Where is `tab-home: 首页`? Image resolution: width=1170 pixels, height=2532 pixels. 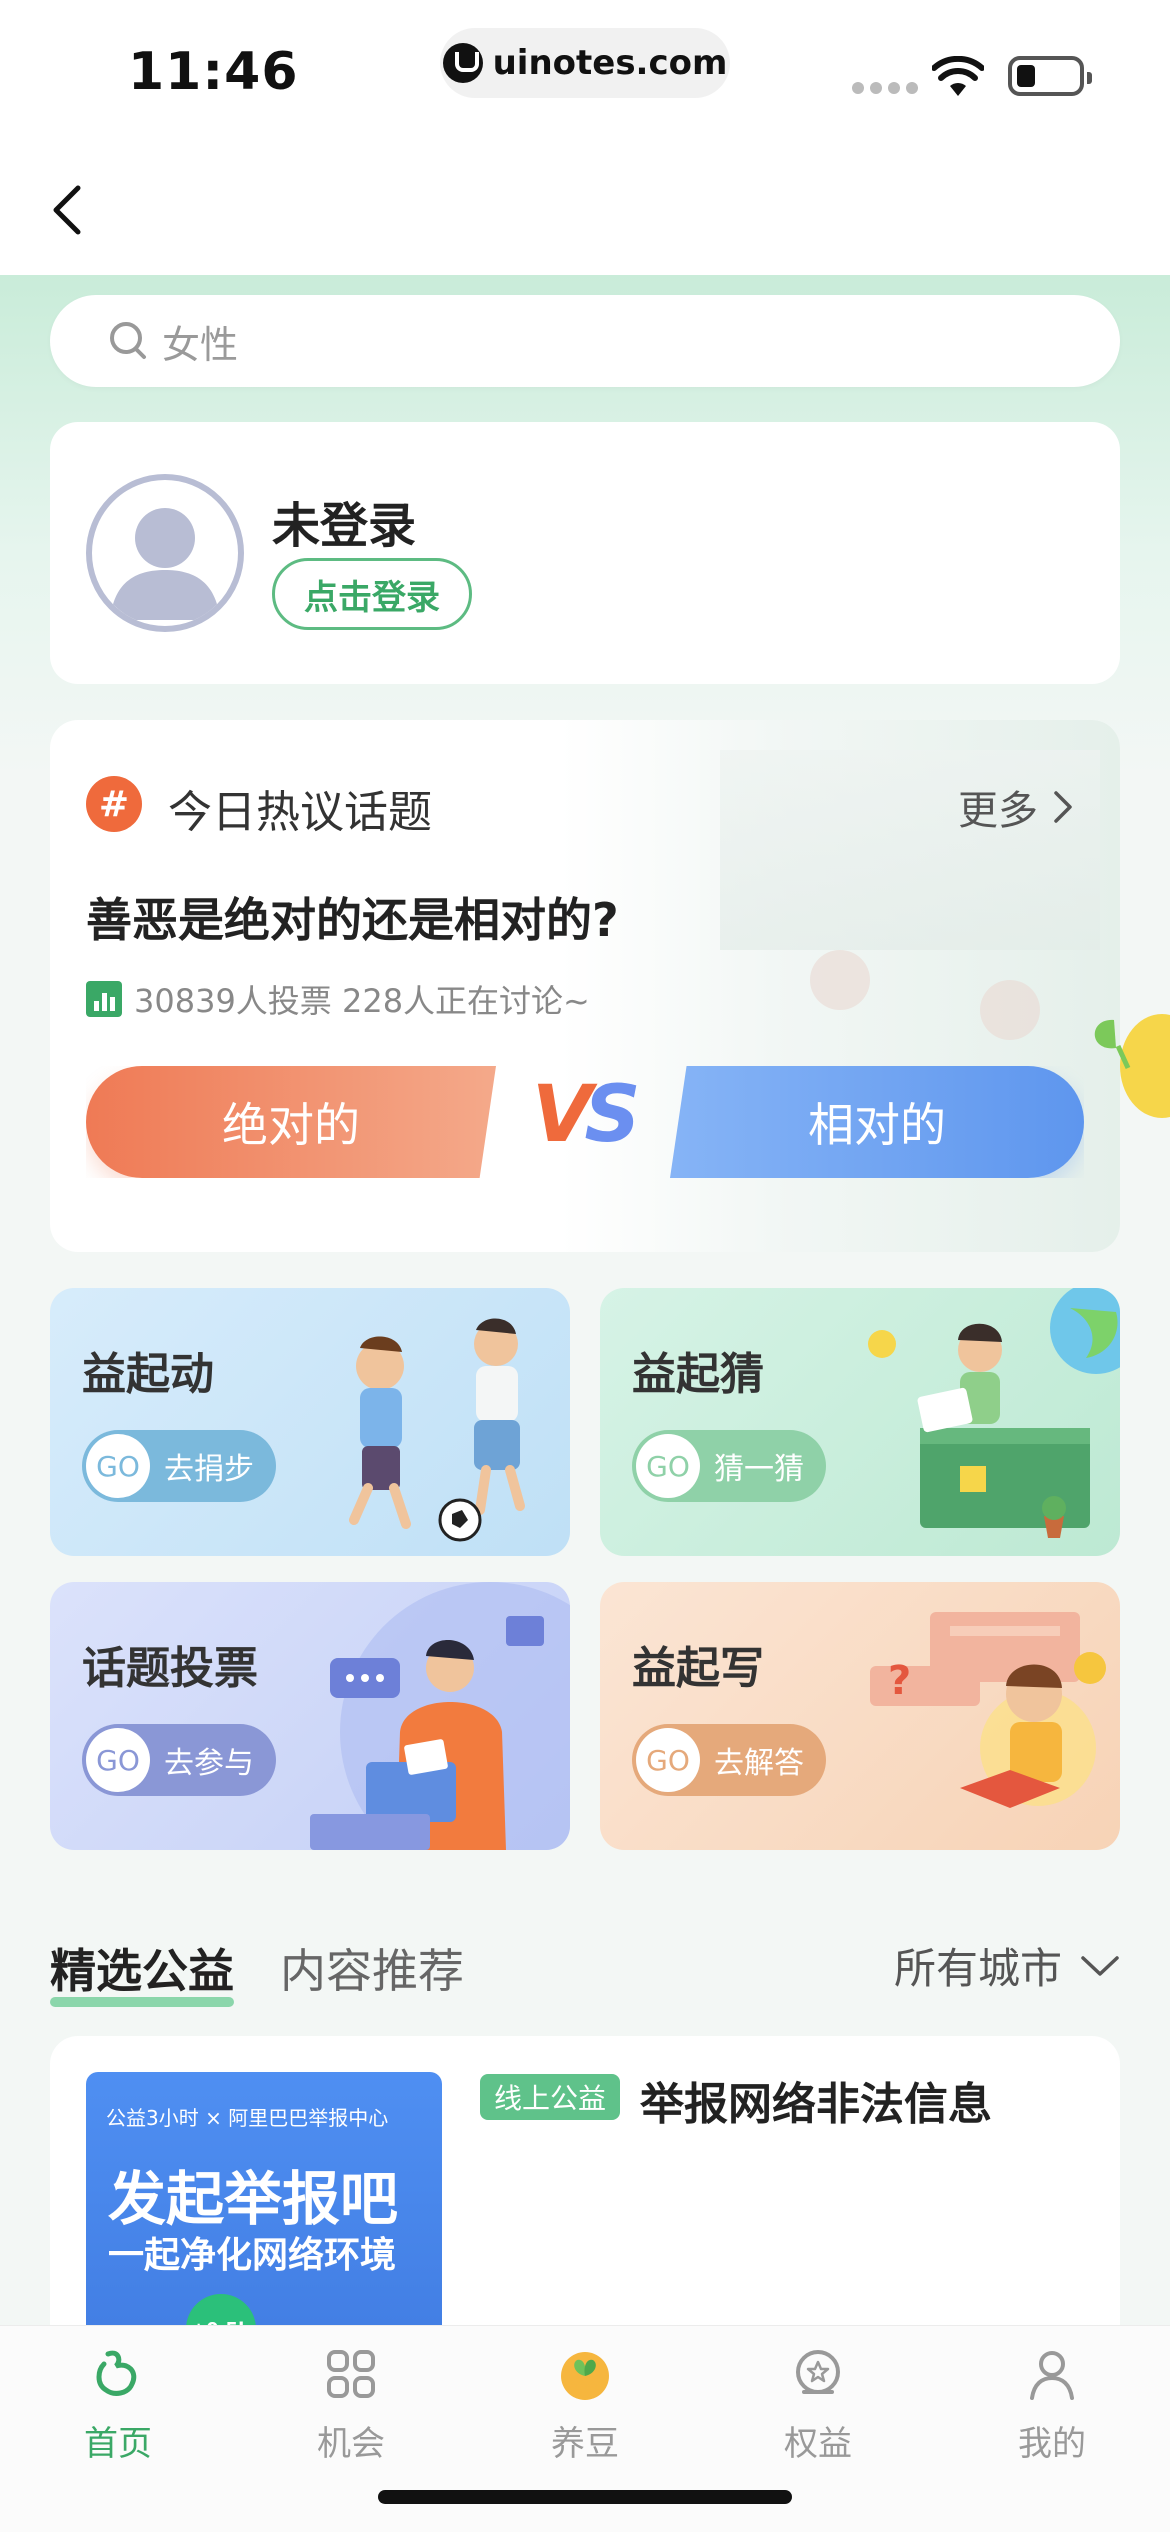 tab-home: 首页 is located at coordinates (118, 2409).